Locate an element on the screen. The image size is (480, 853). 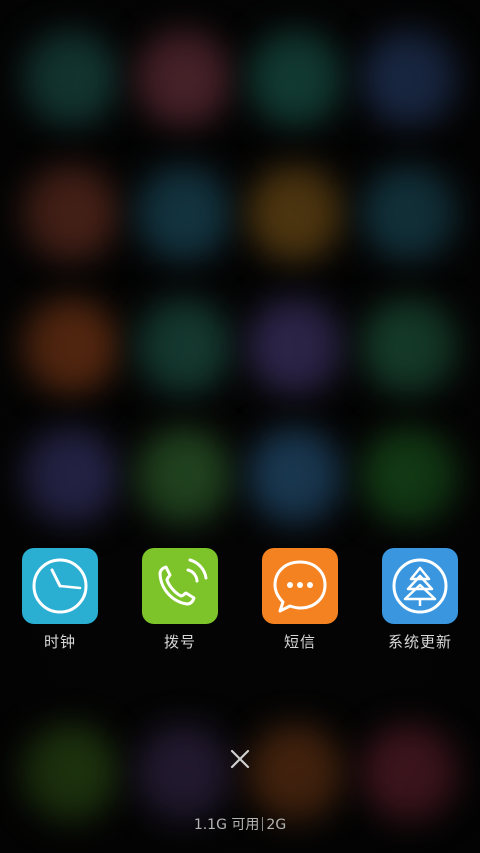
recent-app-clock: 时钟 is located at coordinates (60, 603).